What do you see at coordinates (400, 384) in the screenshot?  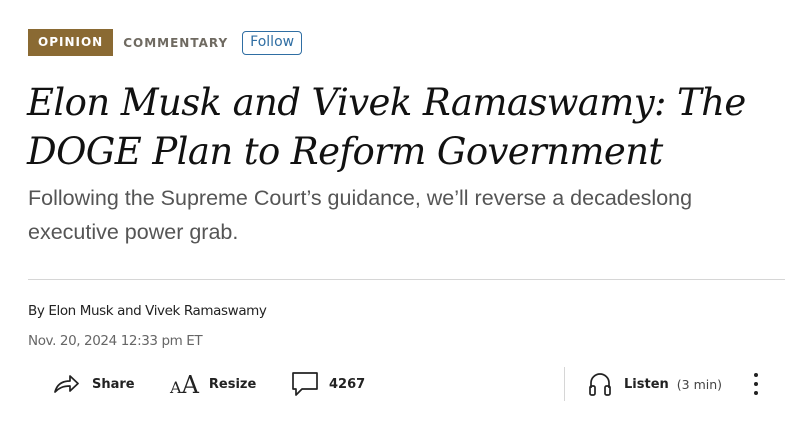 I see `article-toolbar: Share A A Resize 4267 Listen (3 min)` at bounding box center [400, 384].